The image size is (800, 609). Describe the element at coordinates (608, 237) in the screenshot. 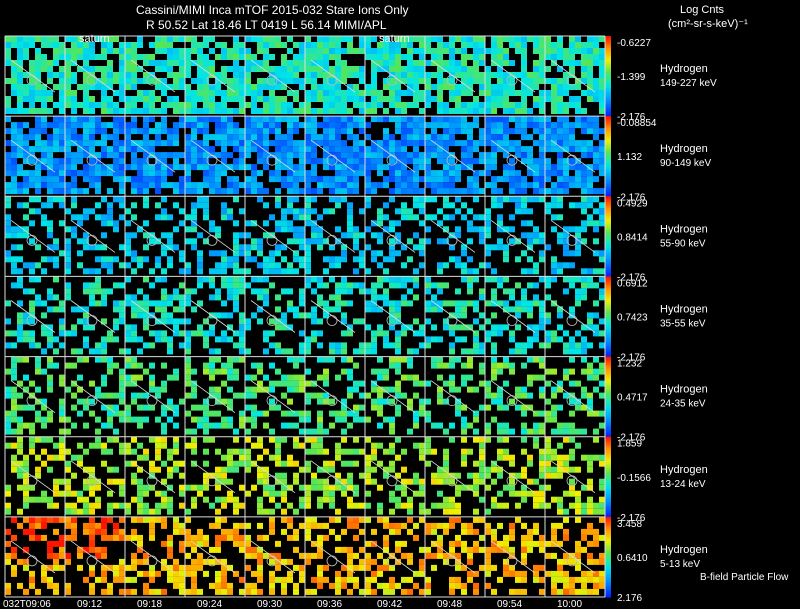

I see `colorbar` at that location.